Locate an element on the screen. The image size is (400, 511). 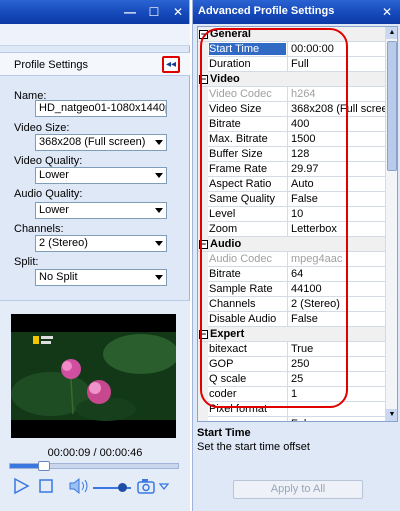
grid-category-general: − General is located at coordinates (292, 34).